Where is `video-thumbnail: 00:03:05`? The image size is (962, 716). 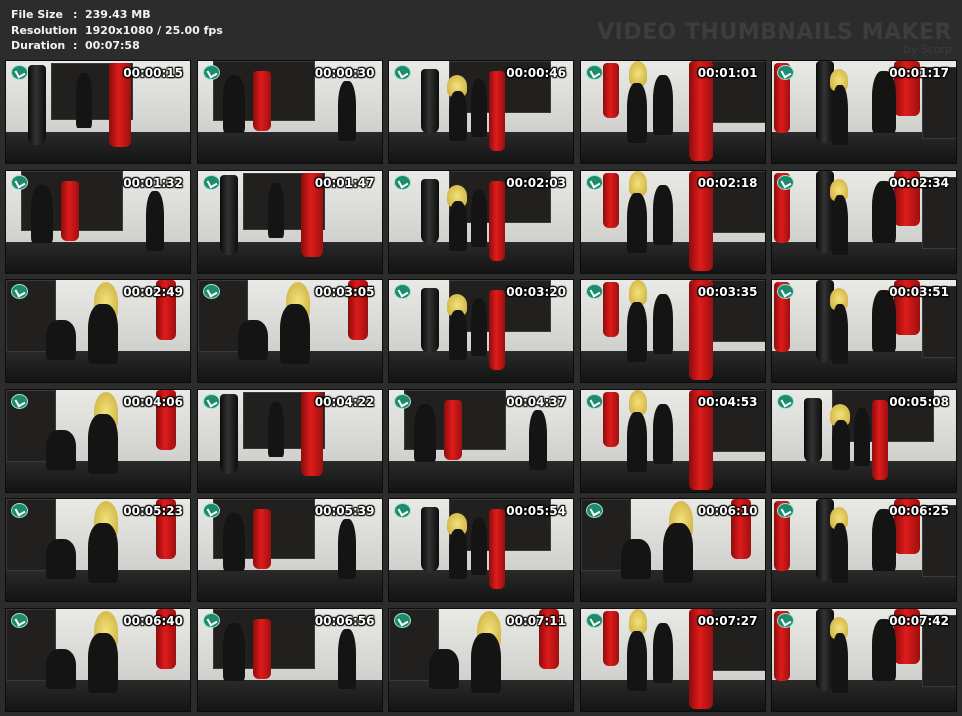
video-thumbnail: 00:03:05 is located at coordinates (289, 331).